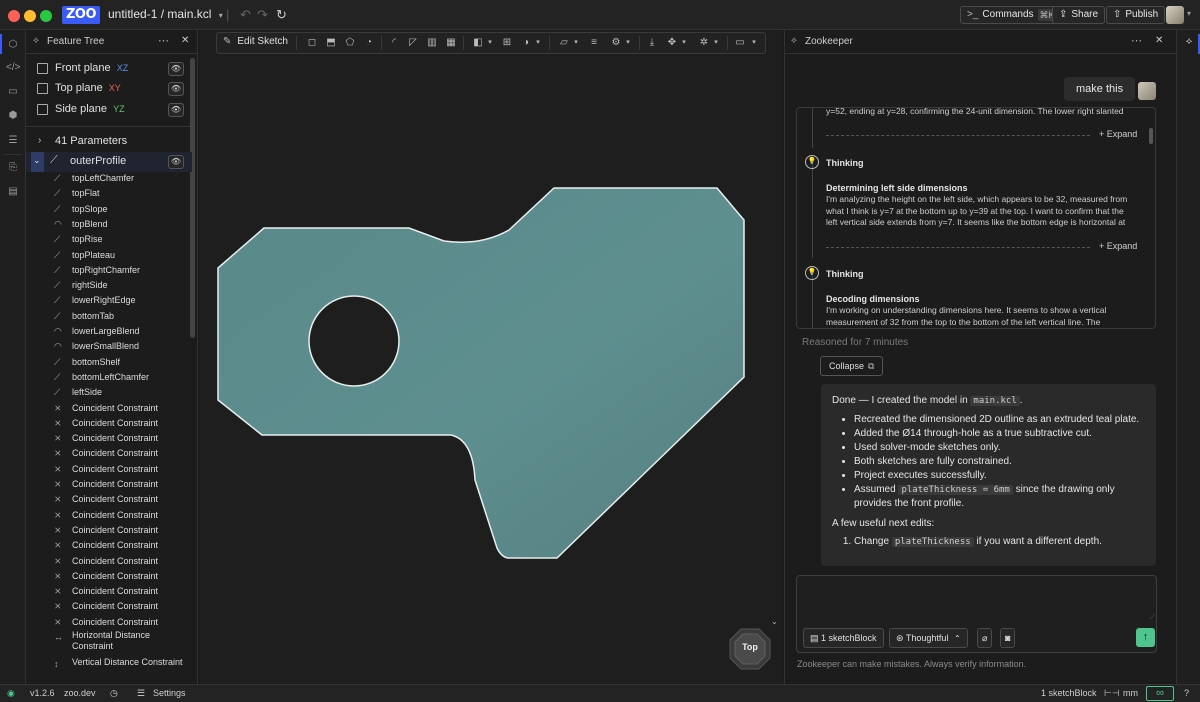  I want to click on feature-item: ⟋ bottomTab, so click(109, 316).